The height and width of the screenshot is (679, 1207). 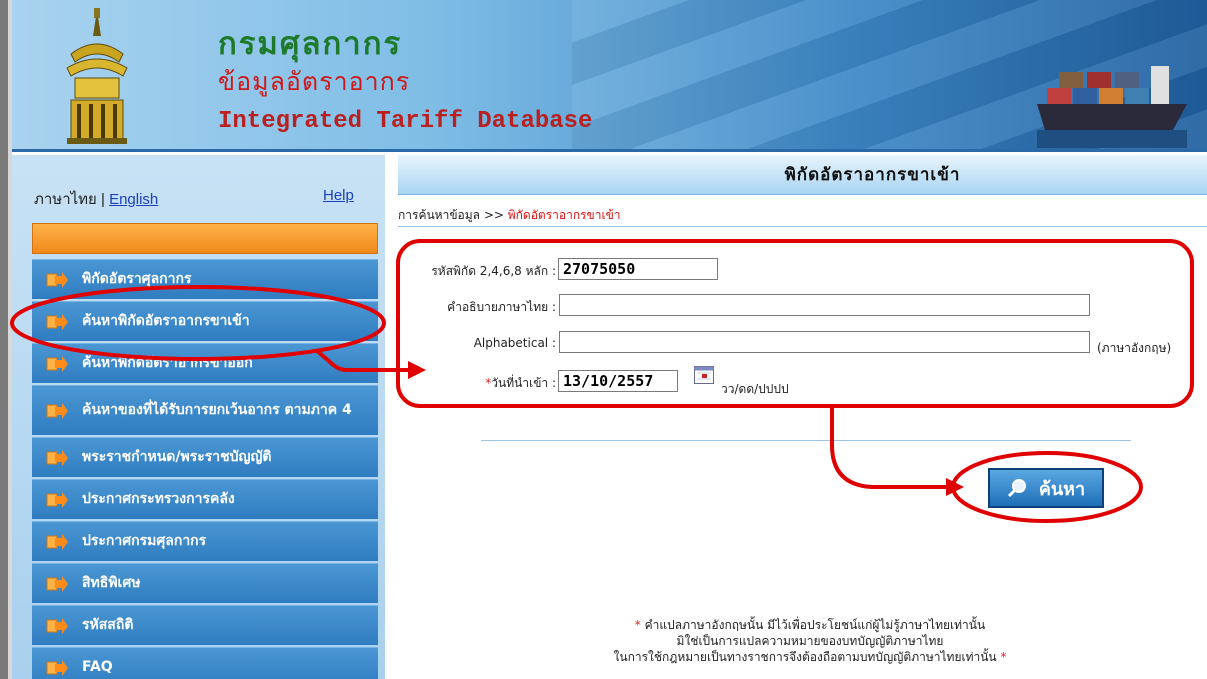 I want to click on sidebar-item-royal-decree: พระราชกำหนด/พระราชบัญญัติ, so click(x=205, y=457).